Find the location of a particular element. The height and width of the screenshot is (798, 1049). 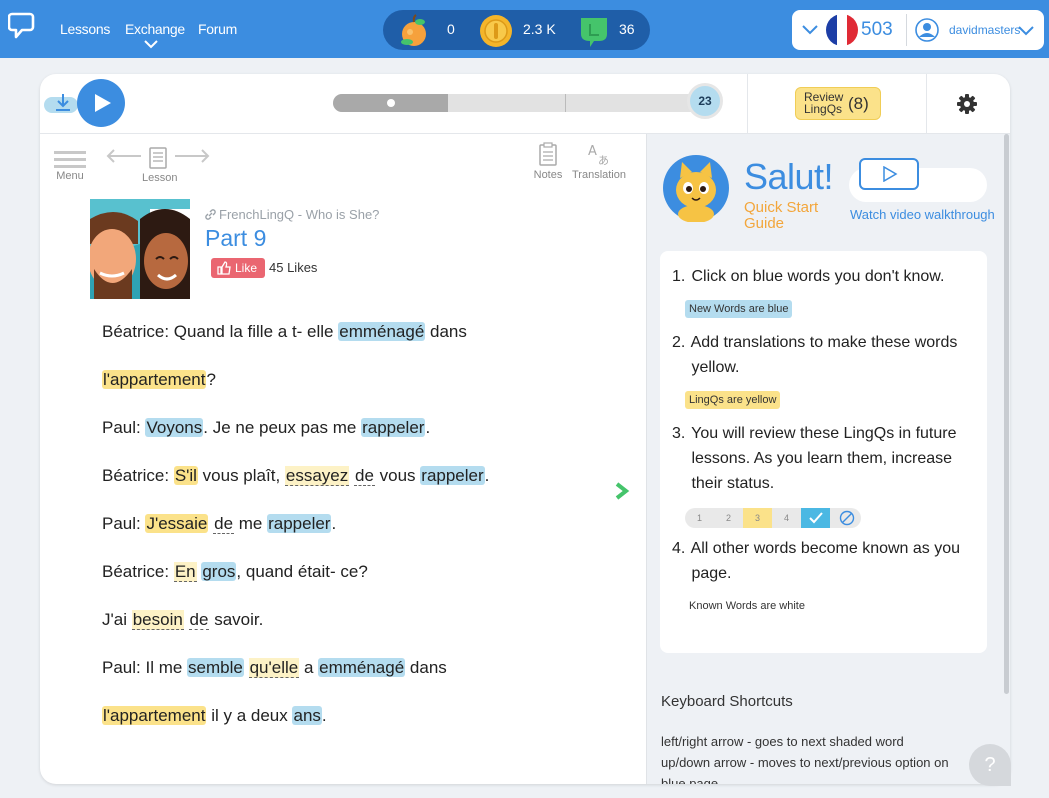

new-word: ans is located at coordinates (307, 715).